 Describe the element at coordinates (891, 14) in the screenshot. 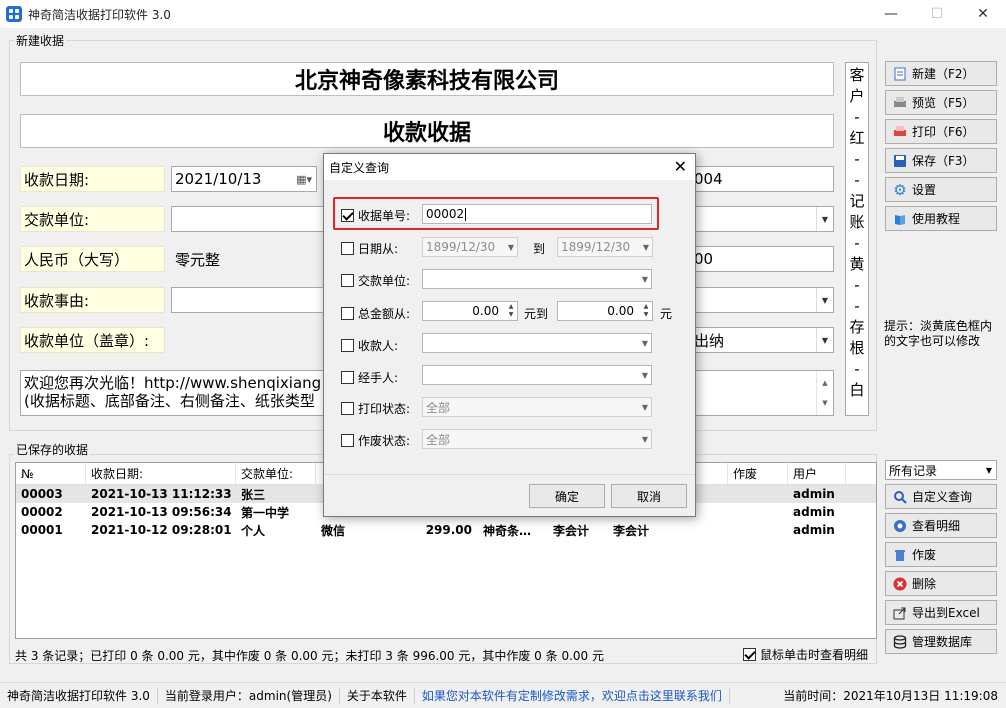

I see `minimize-button: —` at that location.